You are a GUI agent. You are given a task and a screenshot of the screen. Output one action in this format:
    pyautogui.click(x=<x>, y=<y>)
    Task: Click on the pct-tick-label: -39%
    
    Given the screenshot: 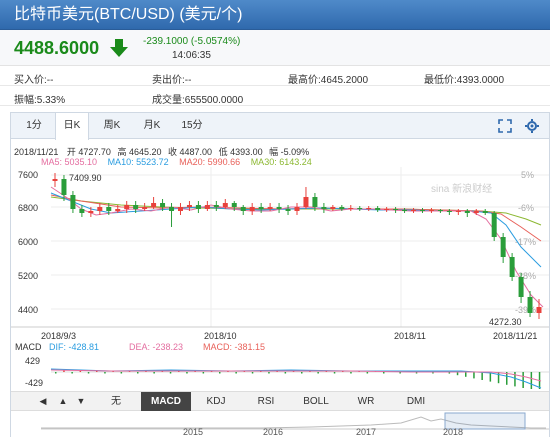 What is the action you would take?
    pyautogui.click(x=525, y=310)
    